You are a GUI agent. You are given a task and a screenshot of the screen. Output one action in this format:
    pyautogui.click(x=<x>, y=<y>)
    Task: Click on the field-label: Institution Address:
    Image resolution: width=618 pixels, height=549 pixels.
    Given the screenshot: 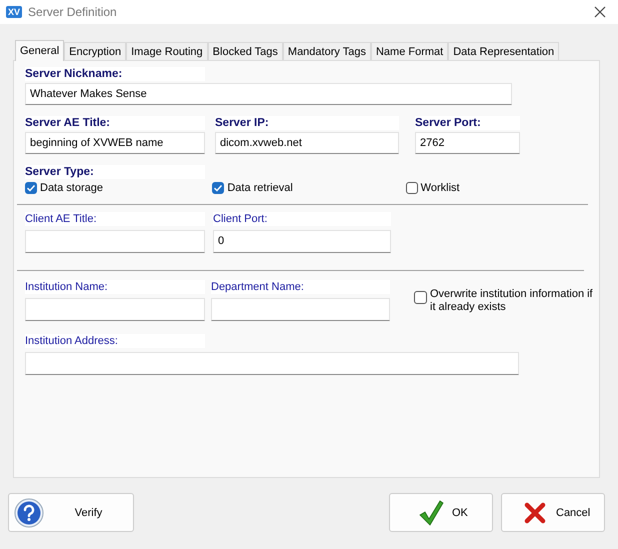 What is the action you would take?
    pyautogui.click(x=115, y=341)
    